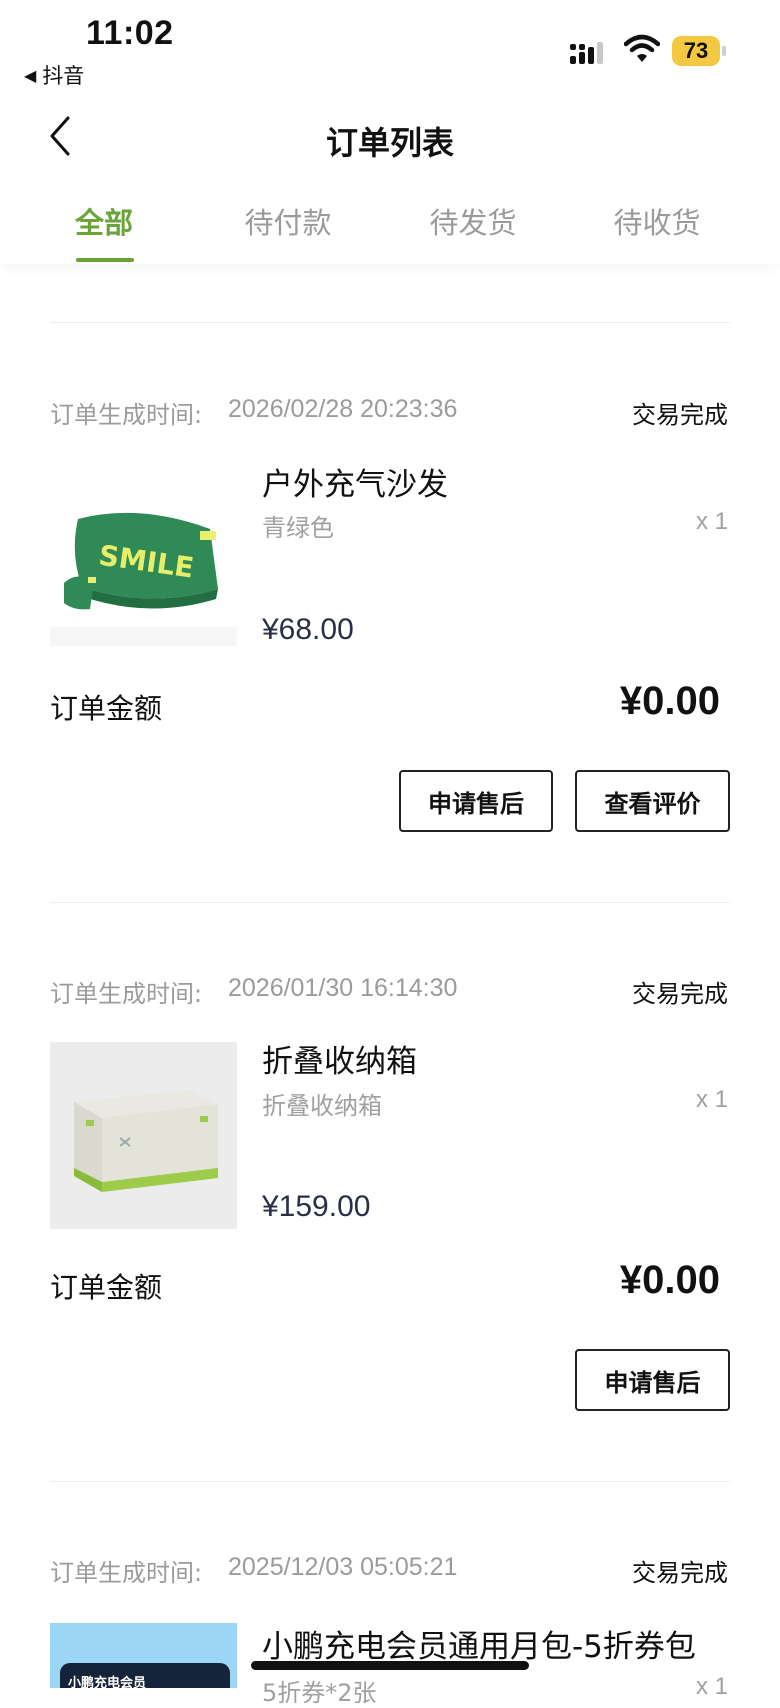  What do you see at coordinates (473, 221) in the screenshot?
I see `tab-pending-shipment: 待发货` at bounding box center [473, 221].